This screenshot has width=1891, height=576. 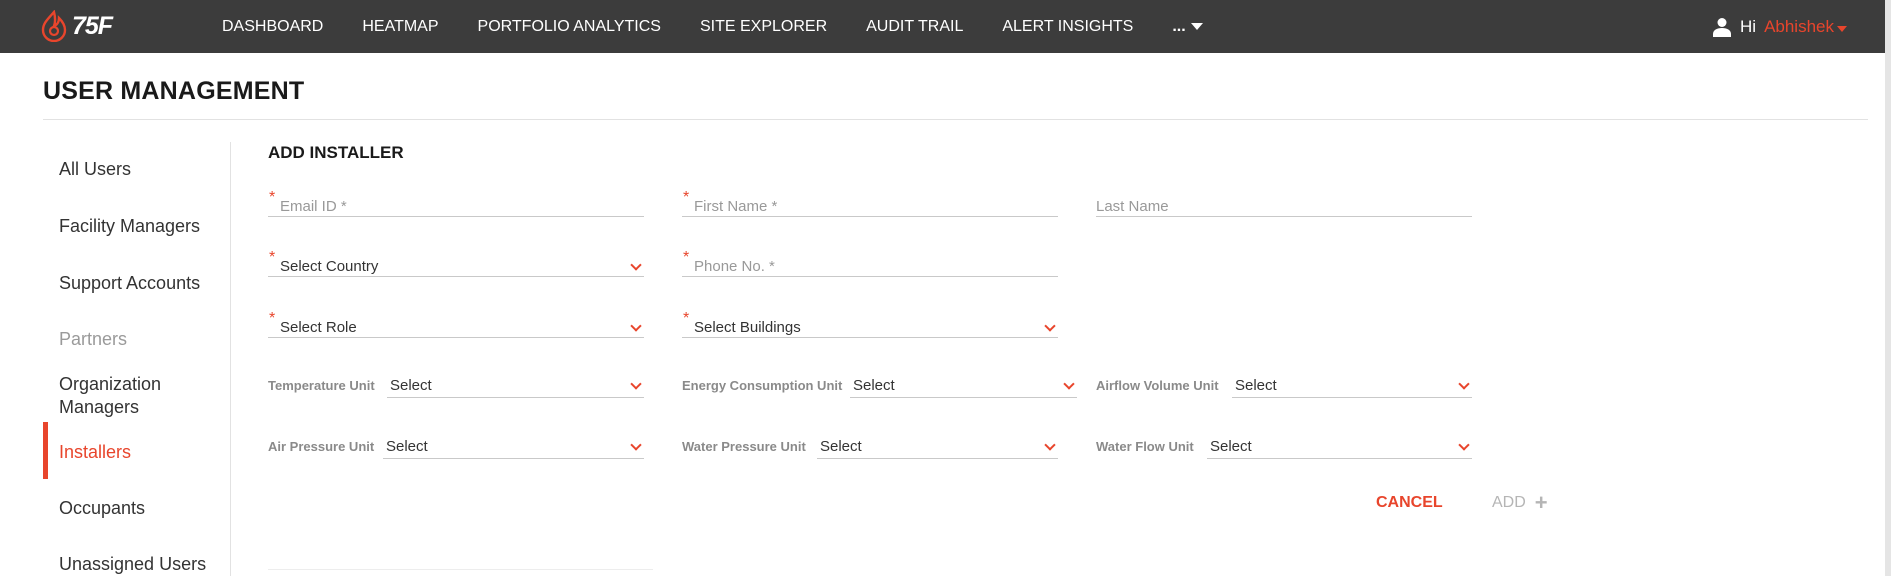 I want to click on phone-field: * Phone No. *, so click(x=870, y=262).